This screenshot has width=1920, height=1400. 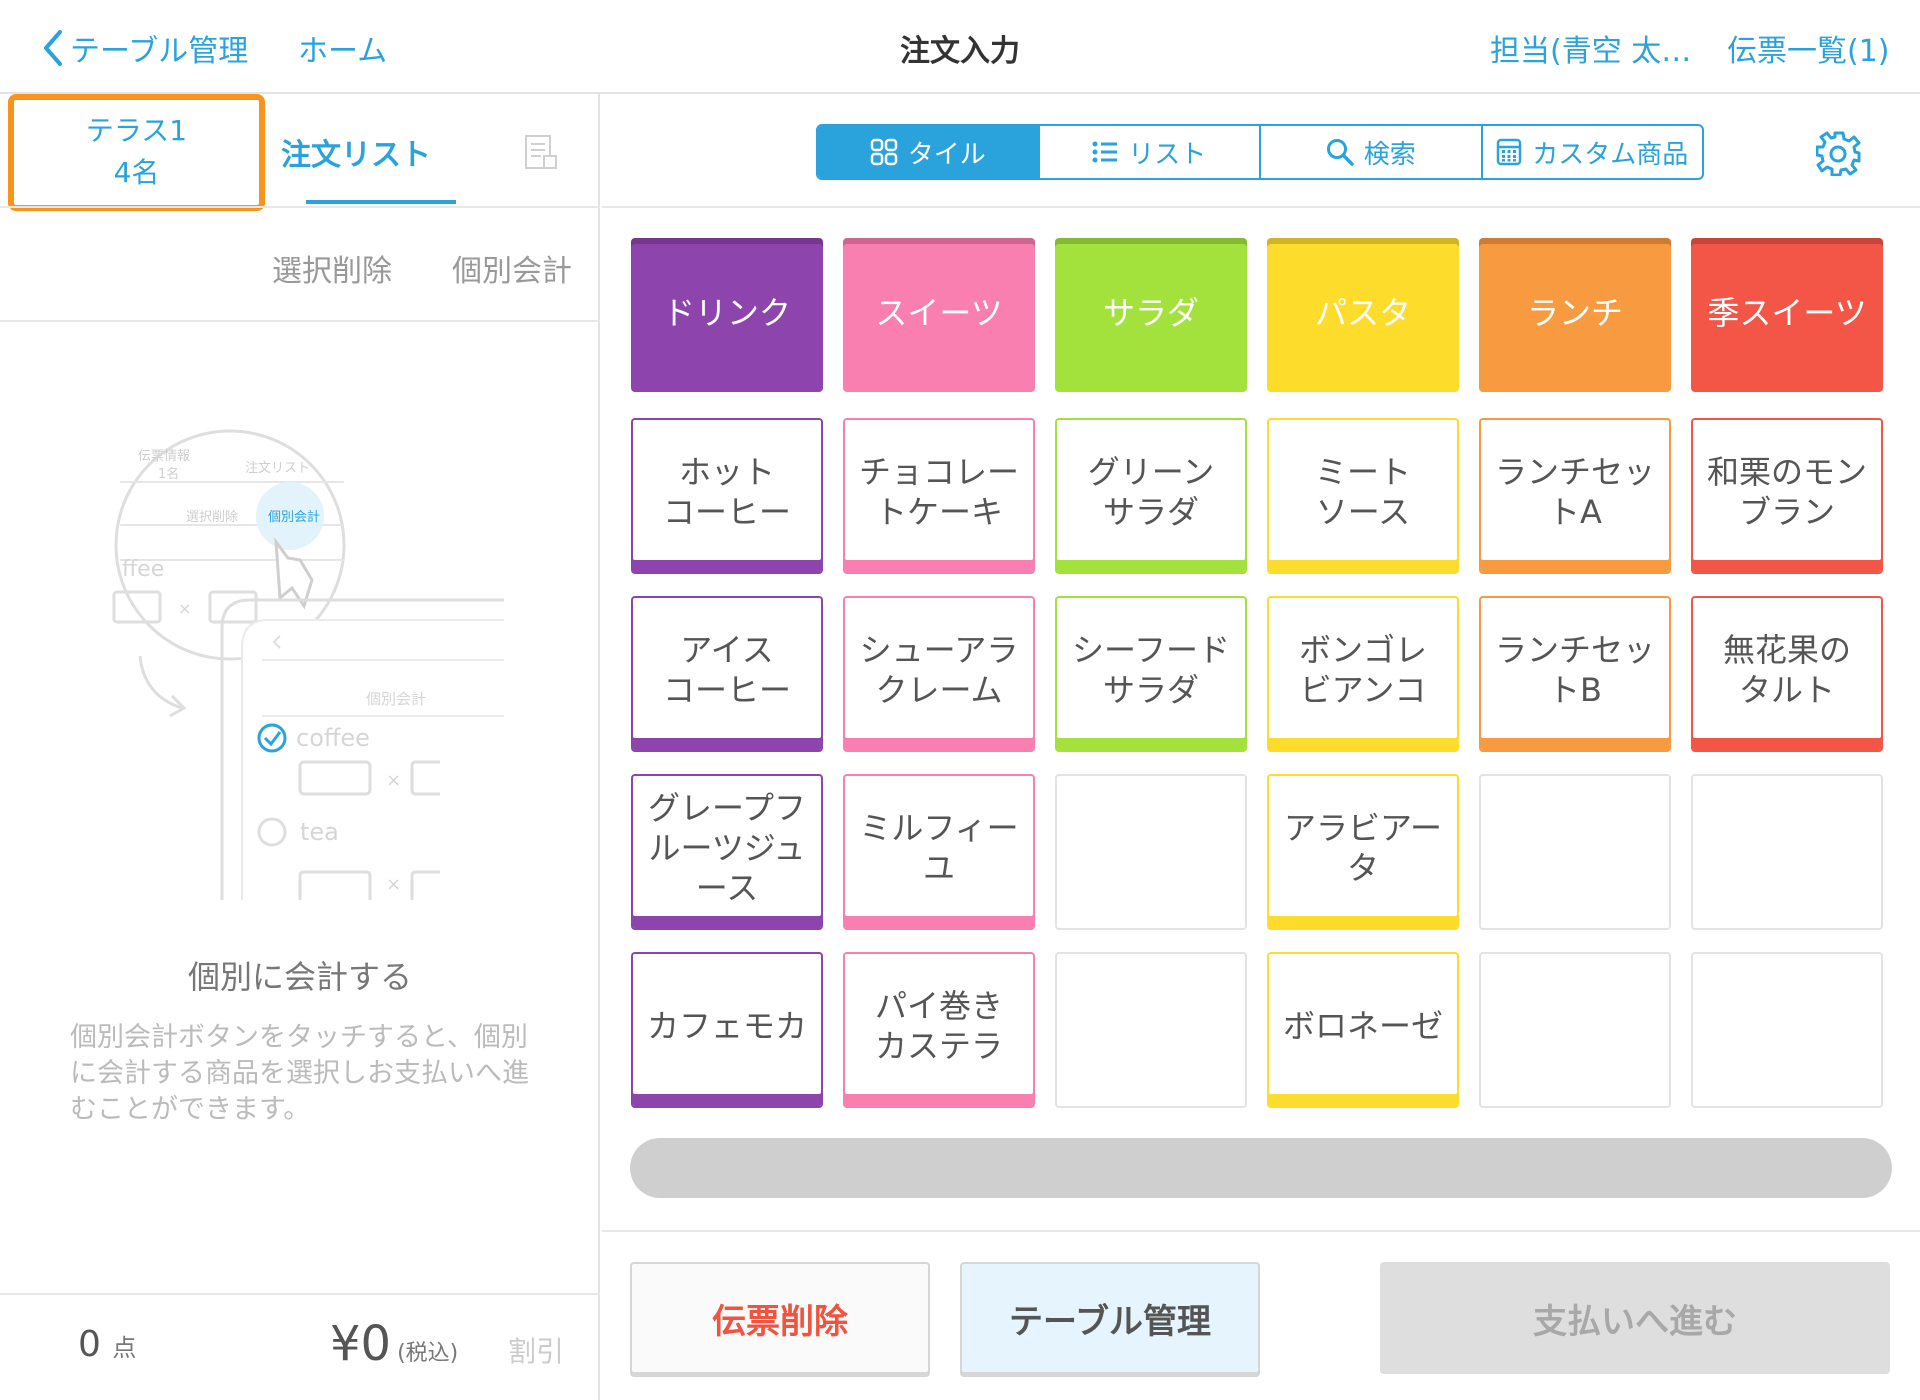 What do you see at coordinates (1509, 152) in the screenshot?
I see `calculator-icon` at bounding box center [1509, 152].